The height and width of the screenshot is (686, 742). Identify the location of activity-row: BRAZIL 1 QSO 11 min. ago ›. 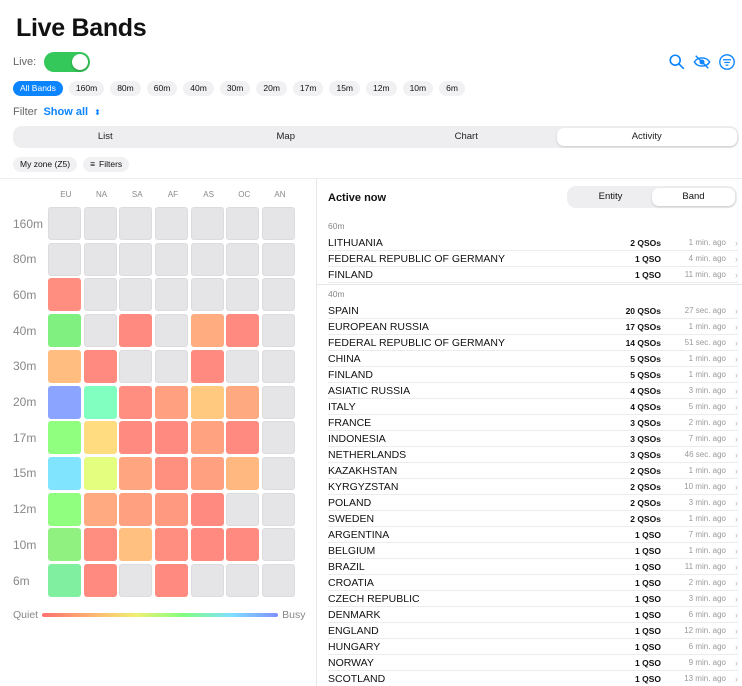
(533, 567).